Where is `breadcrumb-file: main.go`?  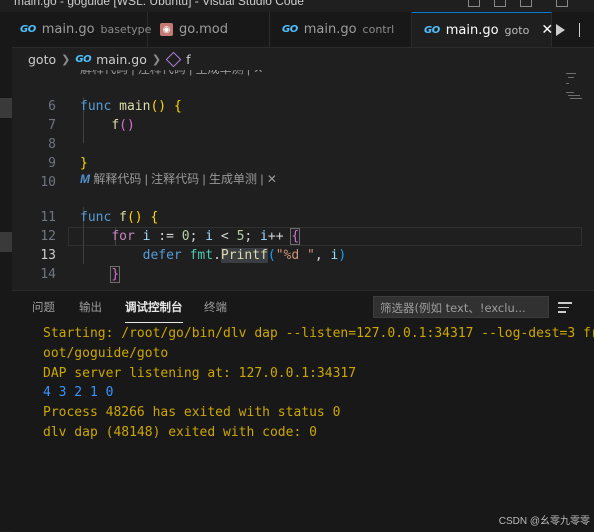
breadcrumb-file: main.go is located at coordinates (121, 59).